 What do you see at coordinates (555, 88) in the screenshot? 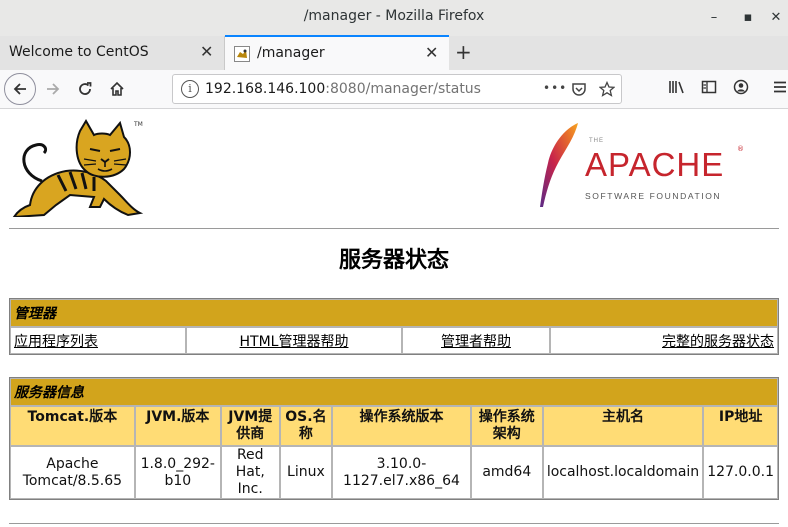
I see `page-actions-icon: •••` at bounding box center [555, 88].